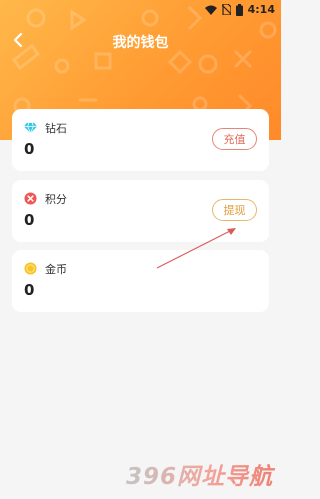  Describe the element at coordinates (140, 211) in the screenshot. I see `points-card: 积分 0 提现` at that location.